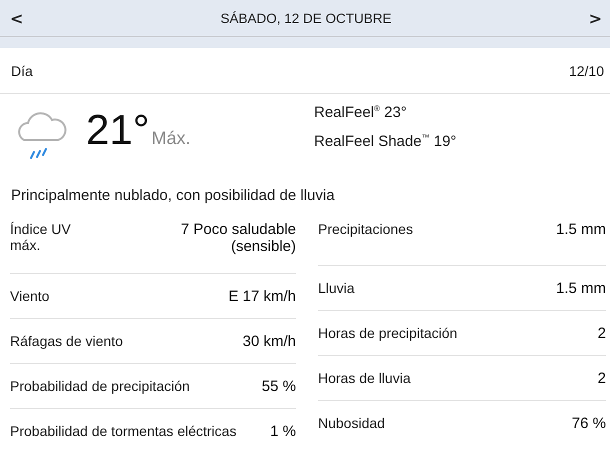 The width and height of the screenshot is (610, 469). I want to click on detail-label: Viento, so click(30, 296).